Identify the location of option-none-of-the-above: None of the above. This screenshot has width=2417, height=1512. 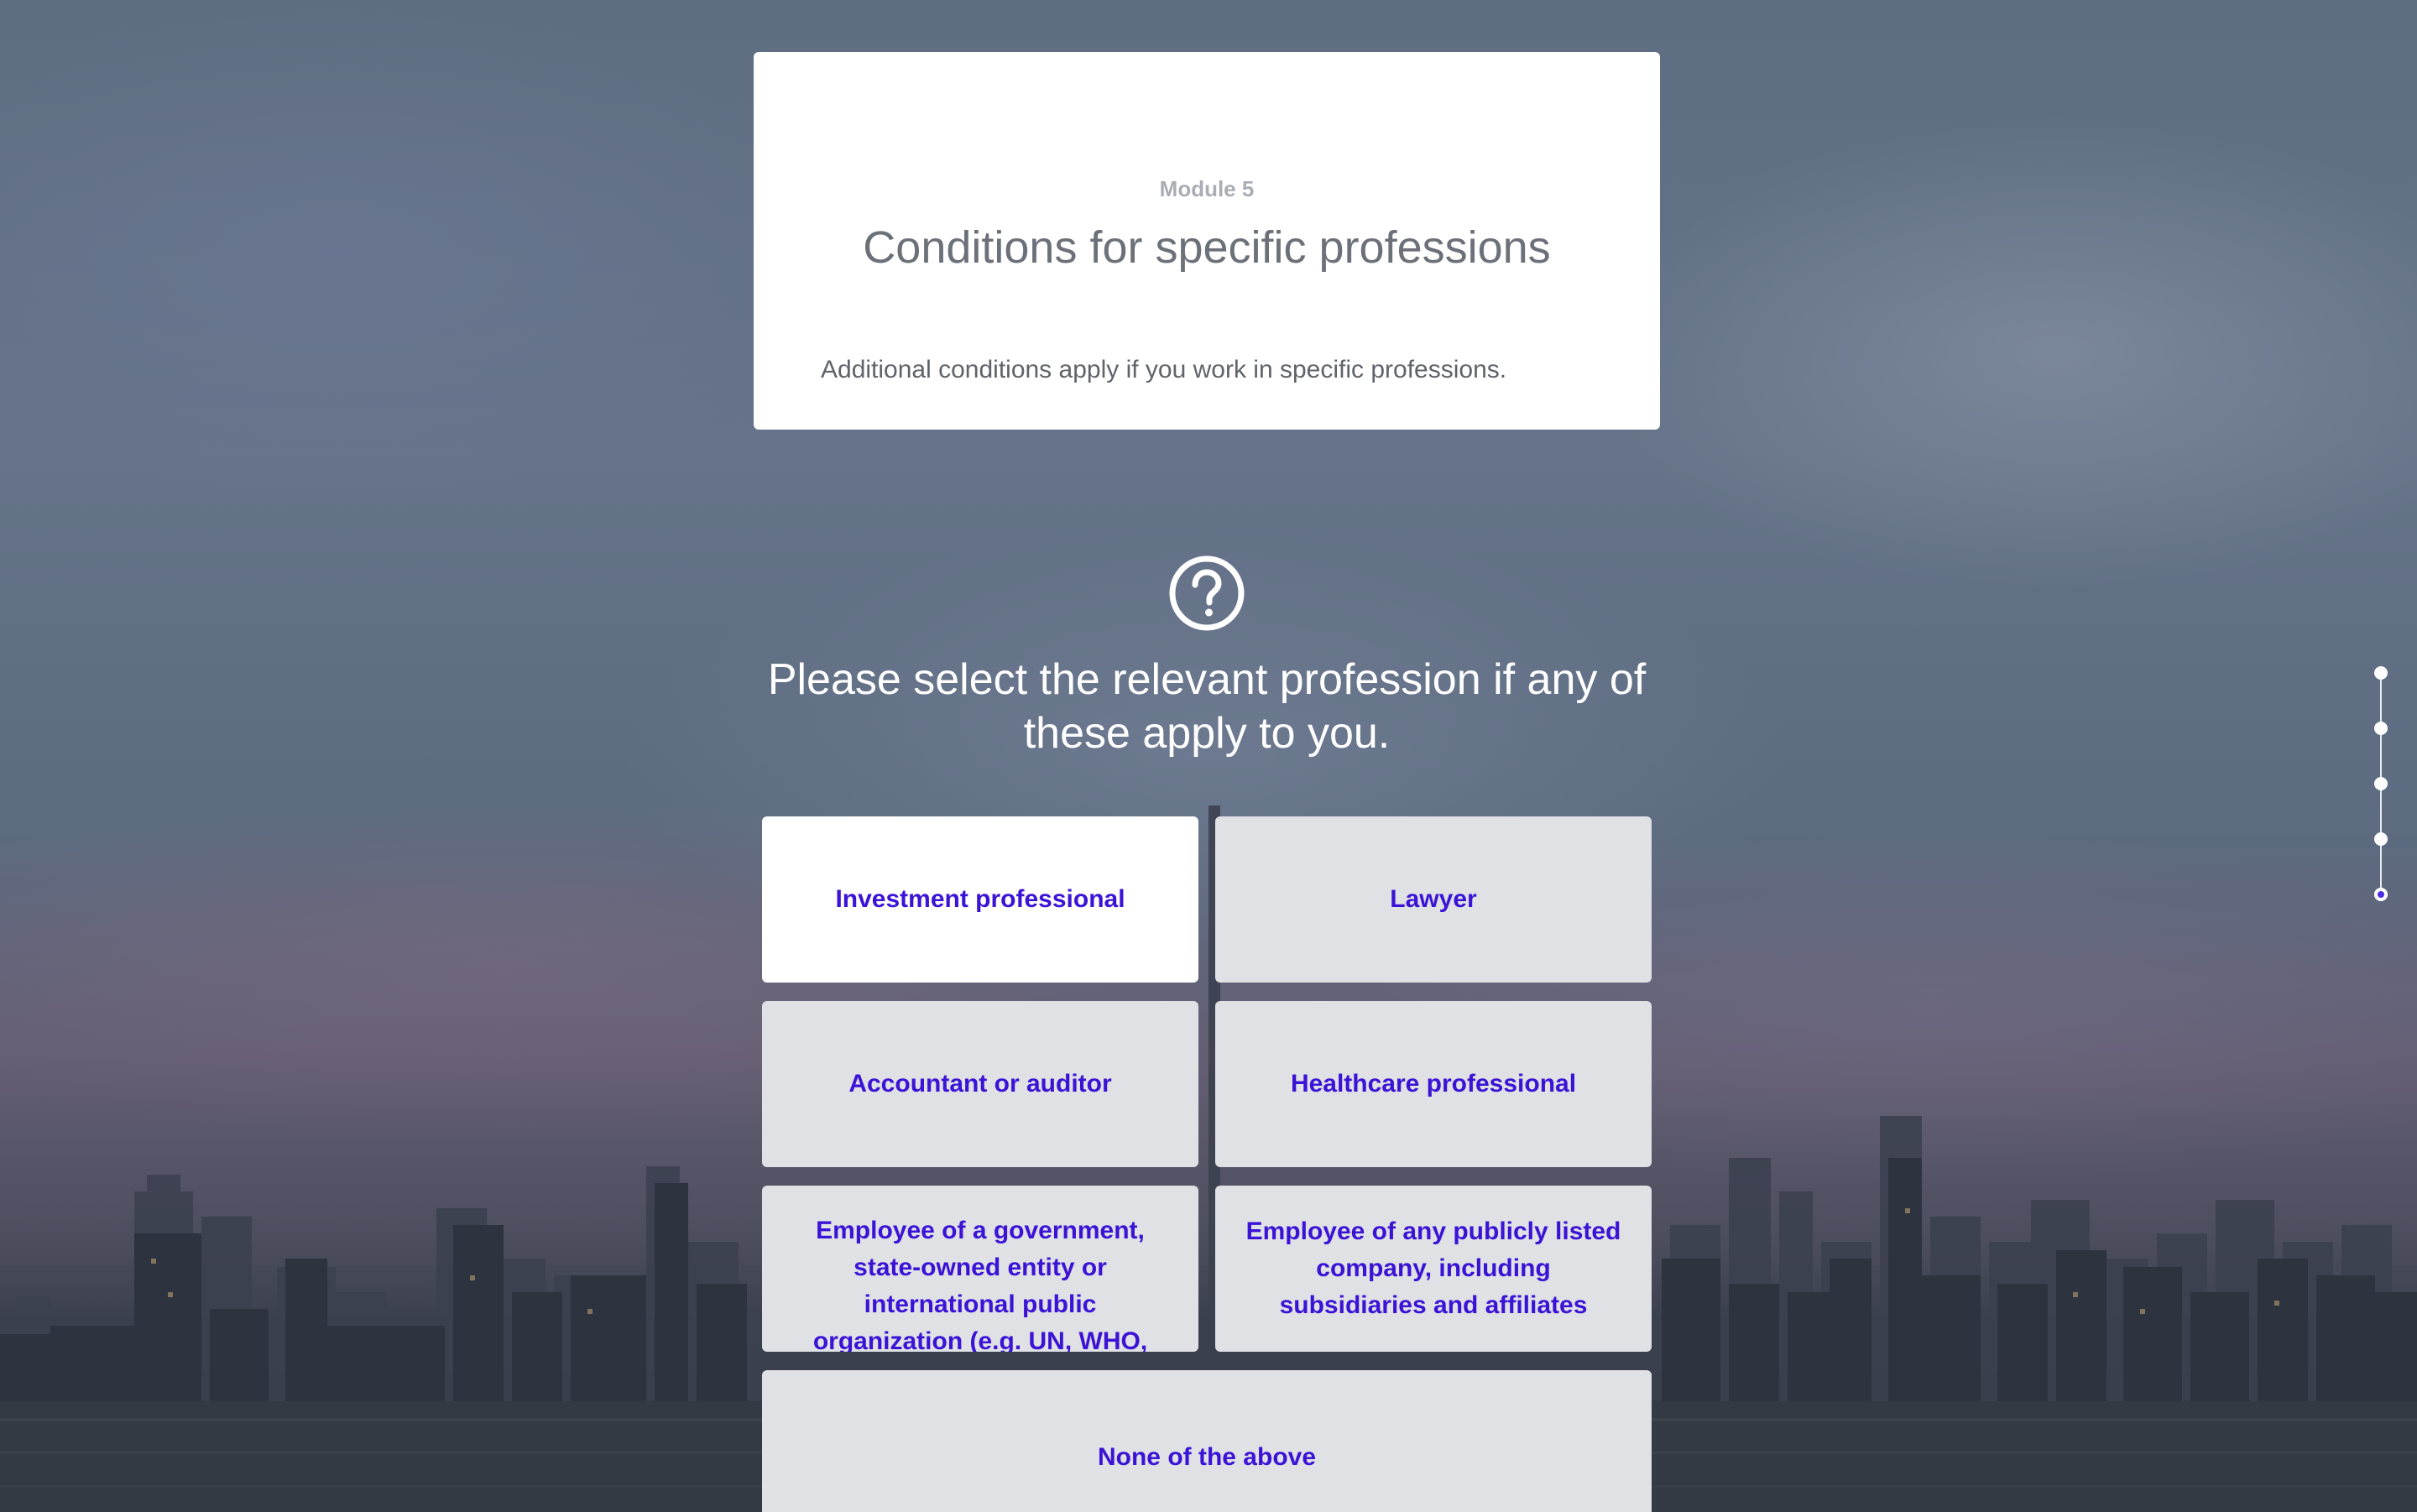
(1207, 1441).